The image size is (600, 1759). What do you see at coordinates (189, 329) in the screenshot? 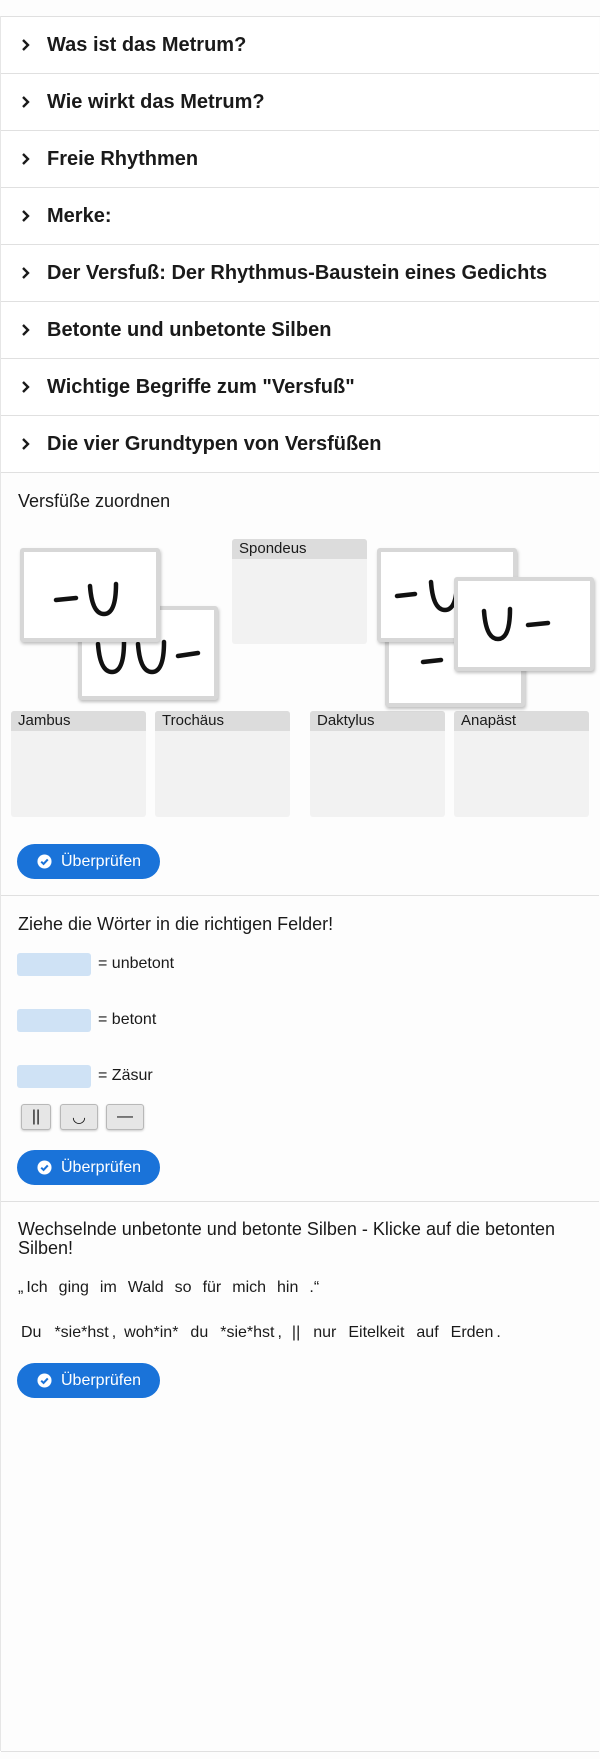
I see `accordion-item-label: Betonte und unbetonte Silben` at bounding box center [189, 329].